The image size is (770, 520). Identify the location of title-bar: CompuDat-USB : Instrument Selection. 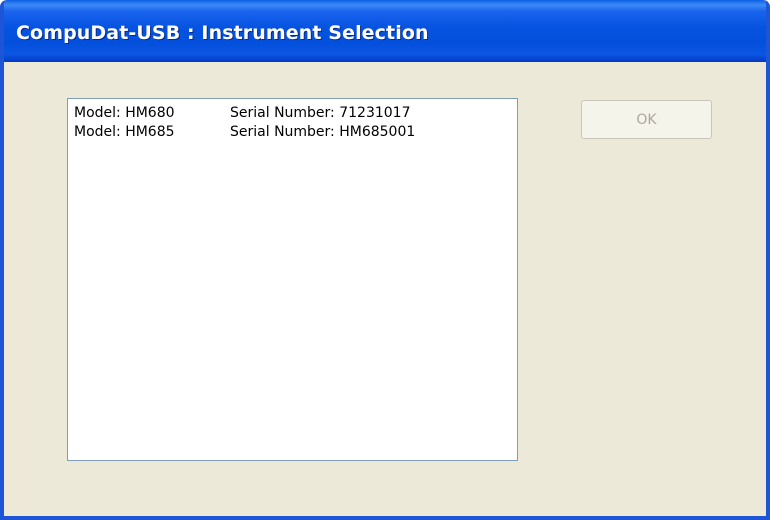
(385, 31).